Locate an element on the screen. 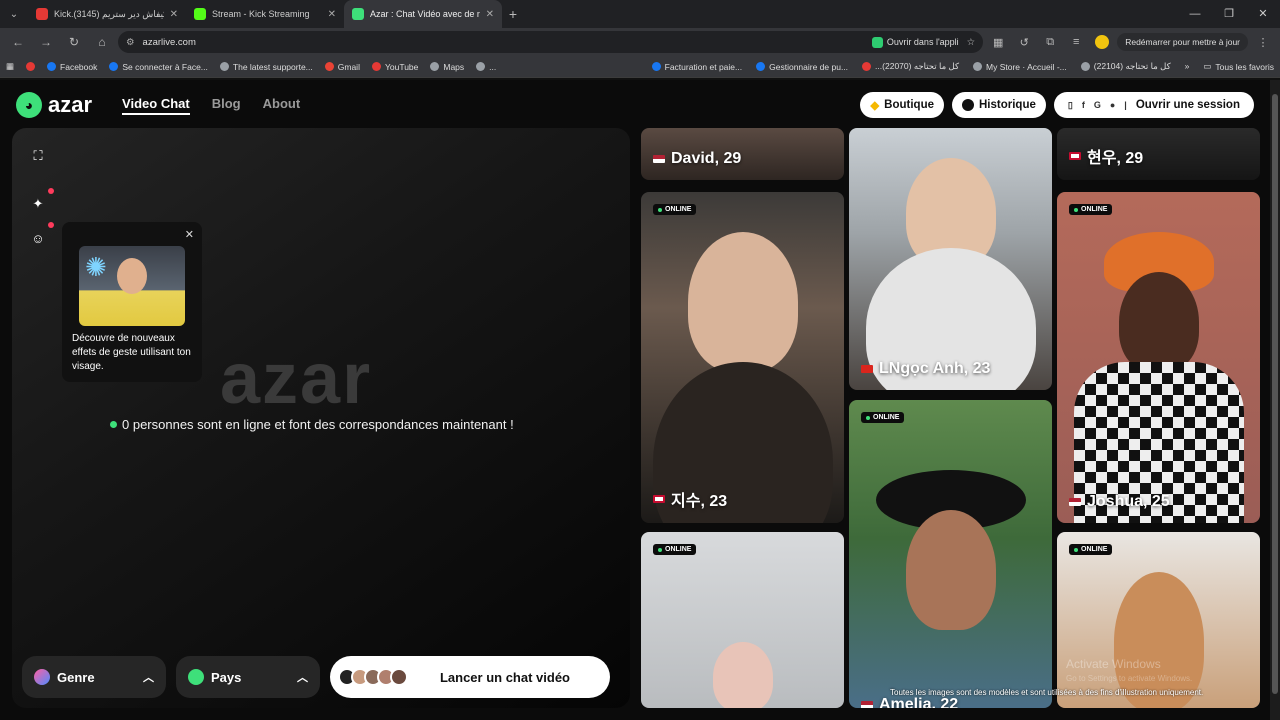 Image resolution: width=1280 pixels, height=720 pixels. tab-kick-video: Kick.ف كيفاش دير ستريم (3145) ✕ is located at coordinates (107, 14).